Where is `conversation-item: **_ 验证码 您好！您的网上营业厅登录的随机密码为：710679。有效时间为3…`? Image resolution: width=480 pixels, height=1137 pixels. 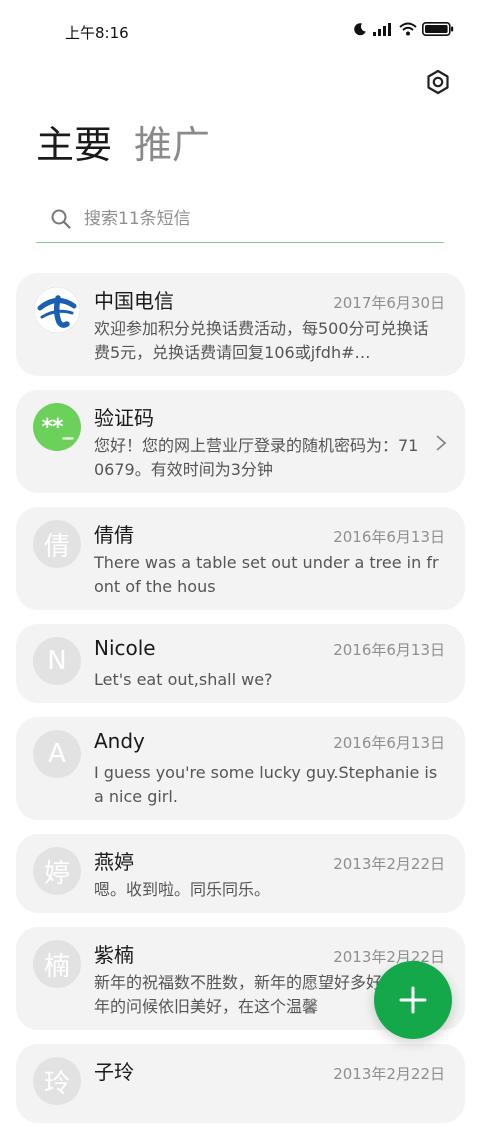 conversation-item: **_ 验证码 您好！您的网上营业厅登录的随机密码为：710679。有效时间为3… is located at coordinates (240, 441).